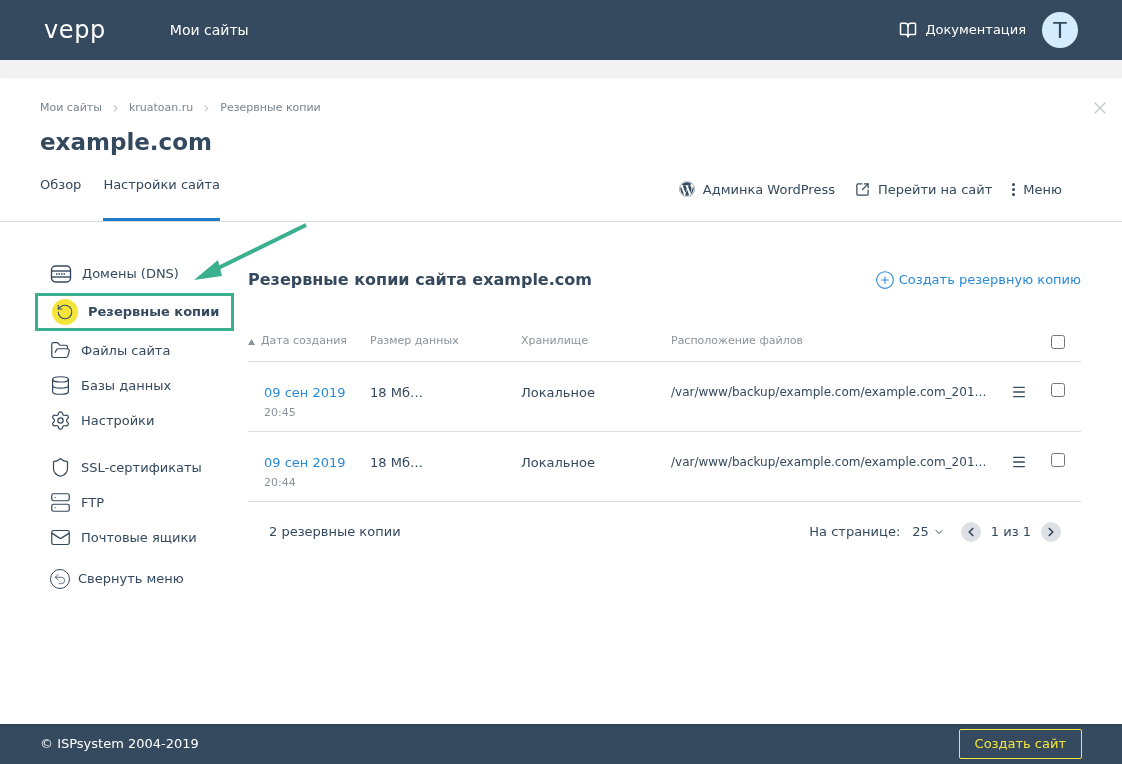  What do you see at coordinates (60, 537) in the screenshot?
I see `mail-icon` at bounding box center [60, 537].